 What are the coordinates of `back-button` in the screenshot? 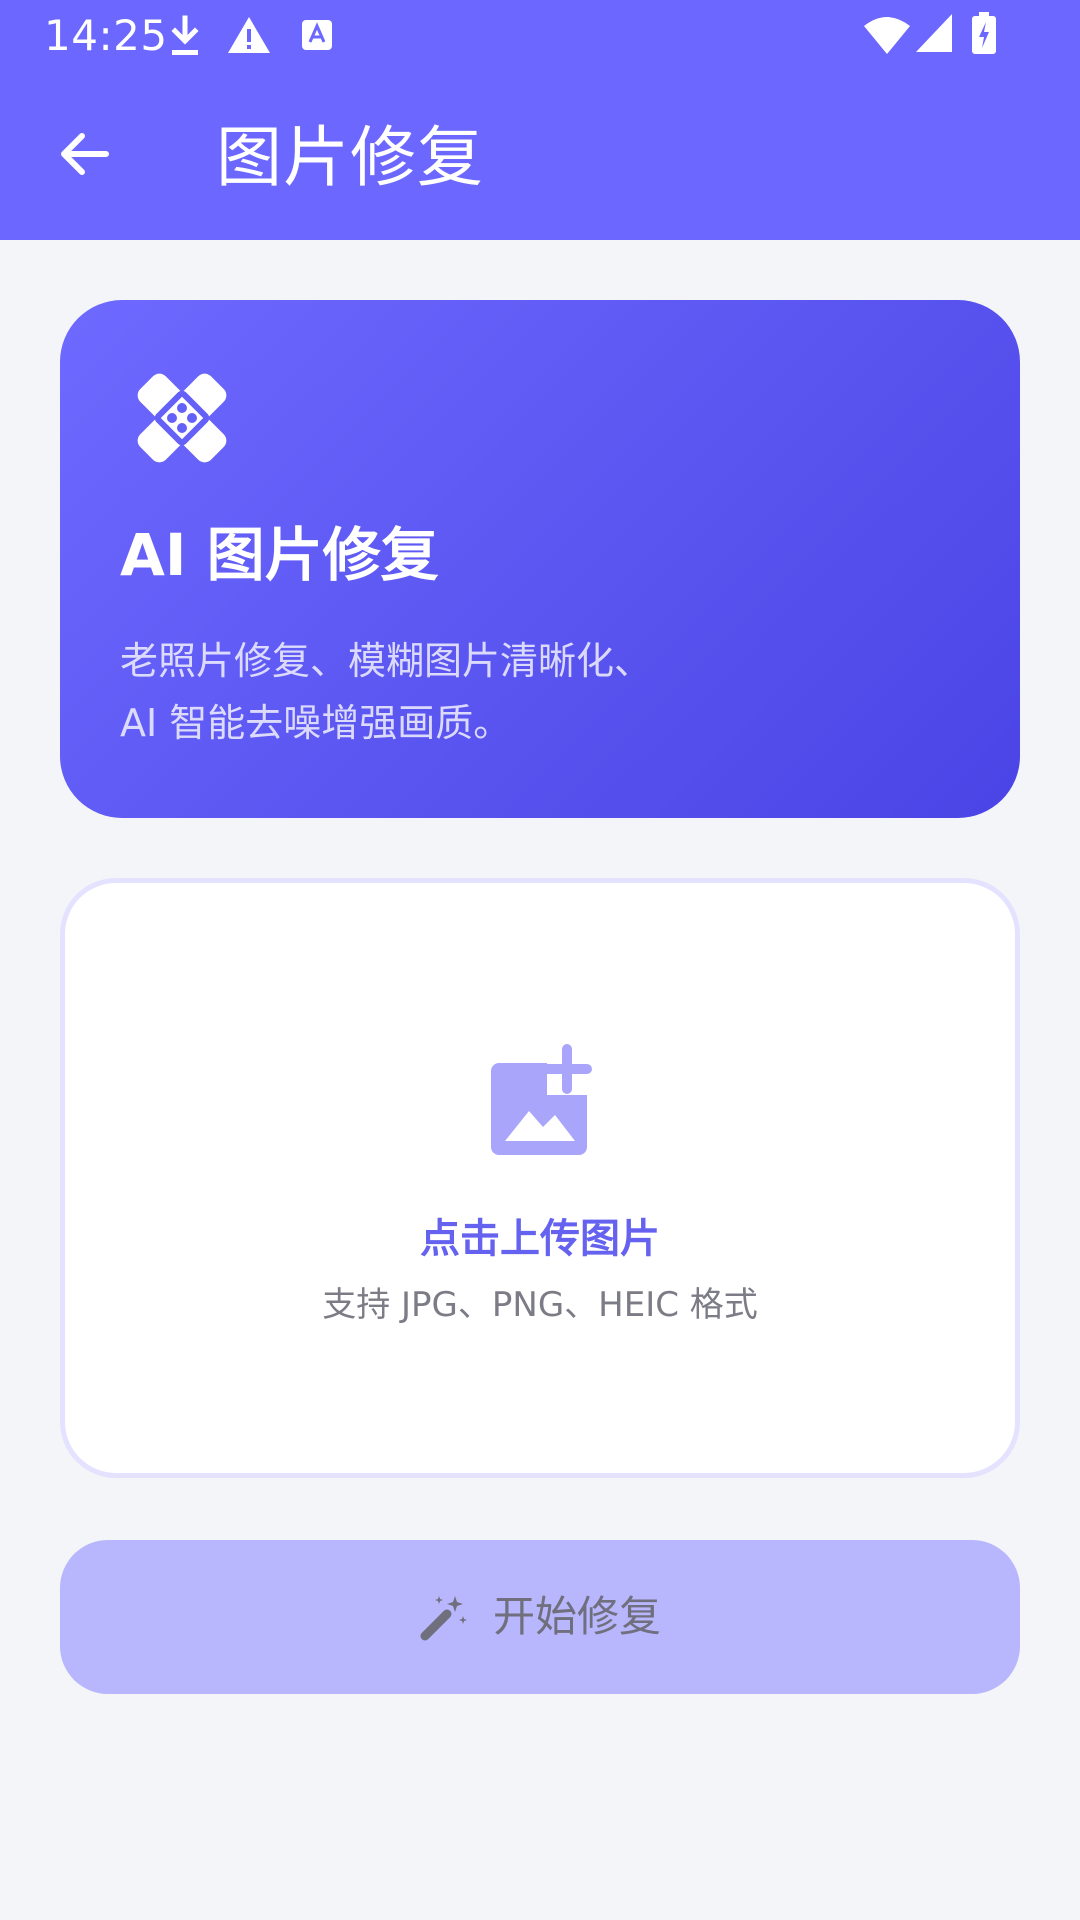 It's located at (84, 154).